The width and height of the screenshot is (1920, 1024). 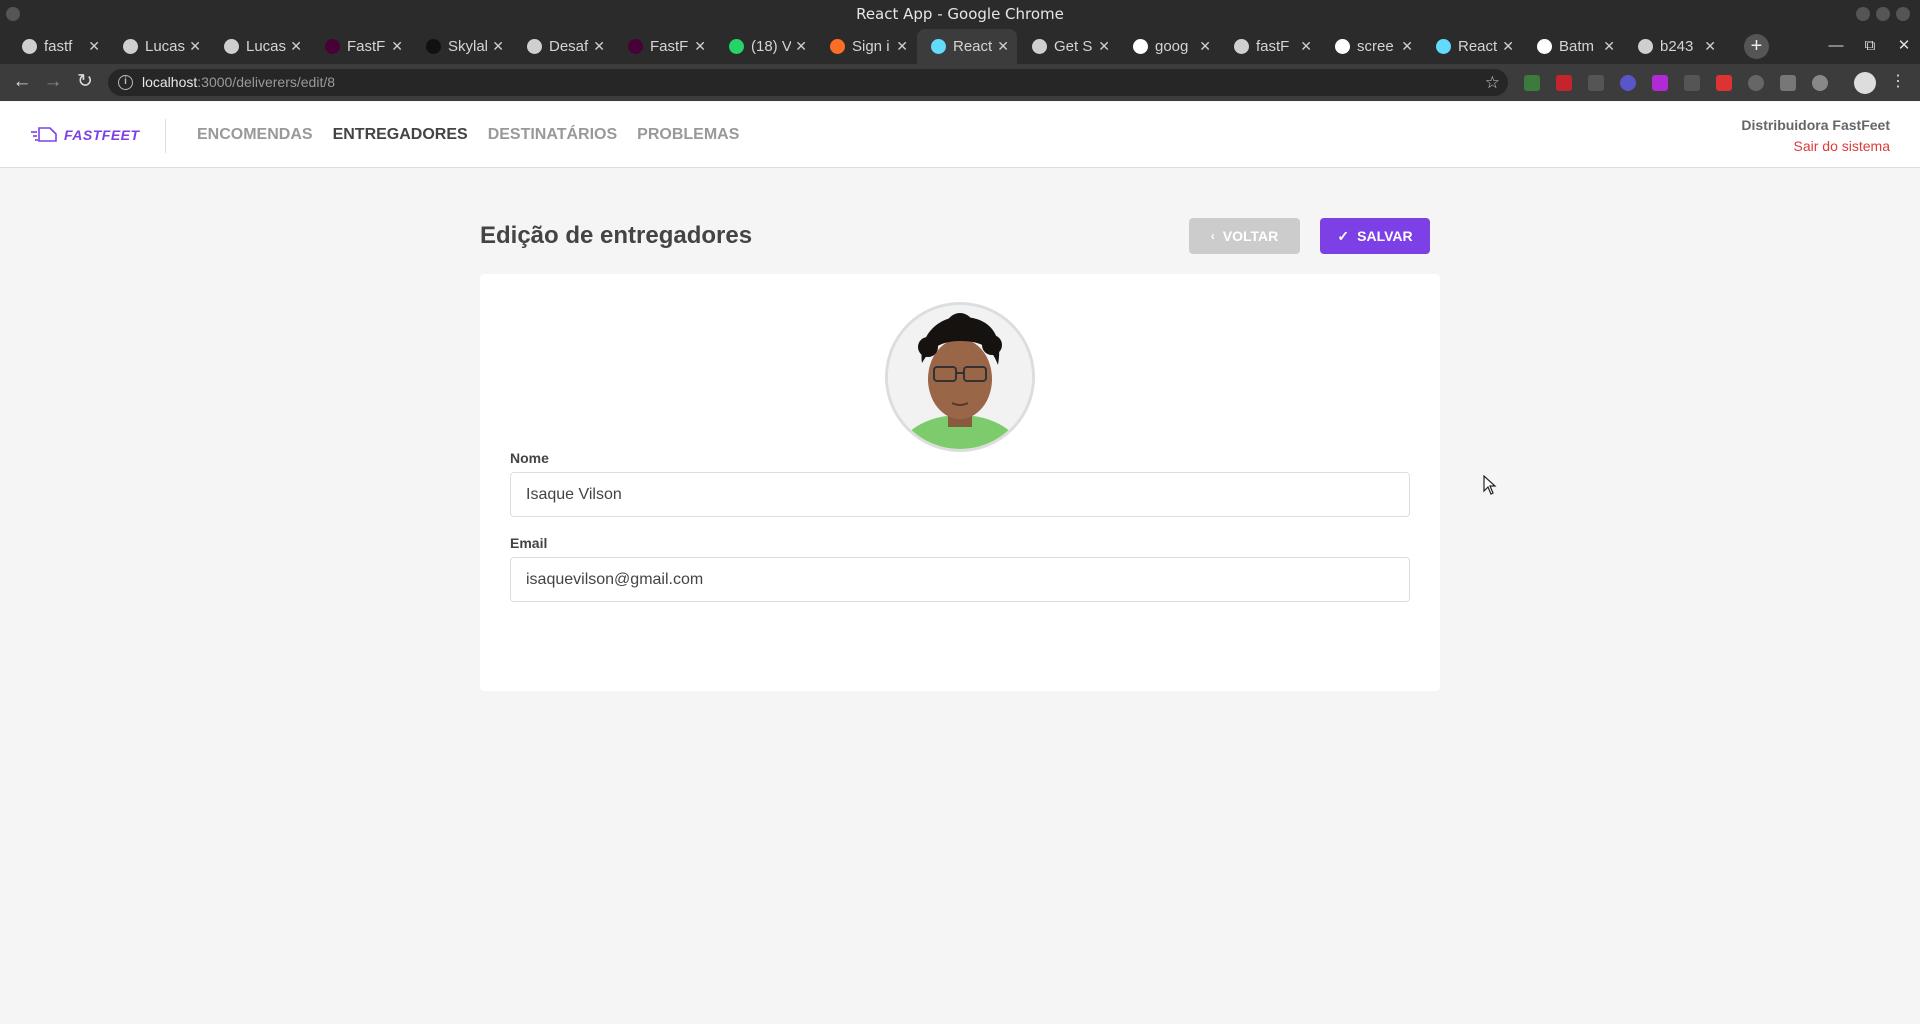 I want to click on browser-tab: fastf ✕, so click(x=58, y=46).